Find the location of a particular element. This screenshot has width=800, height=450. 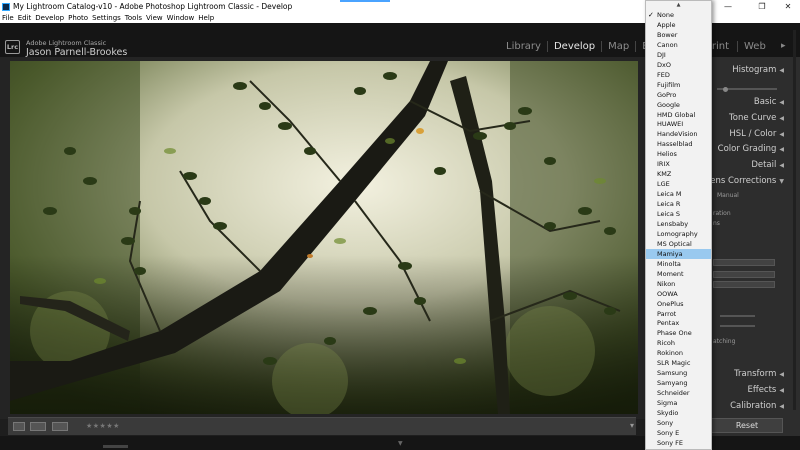

menu-file: File is located at coordinates (8, 18).